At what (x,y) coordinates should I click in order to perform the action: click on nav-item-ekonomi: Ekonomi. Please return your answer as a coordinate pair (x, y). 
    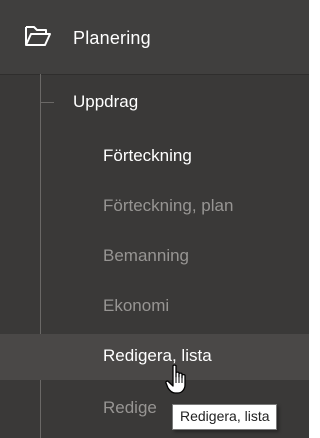
    Looking at the image, I should click on (136, 306).